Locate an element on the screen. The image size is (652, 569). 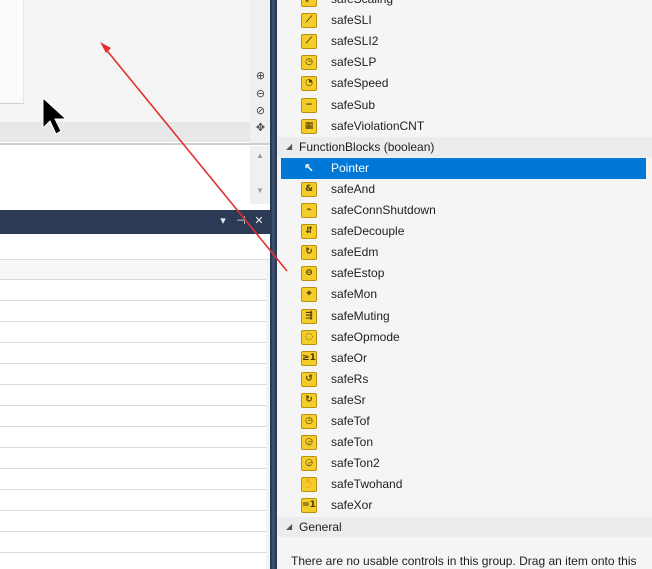
toolbox-item-safemon: ⌖ safeMon is located at coordinates (463, 294).